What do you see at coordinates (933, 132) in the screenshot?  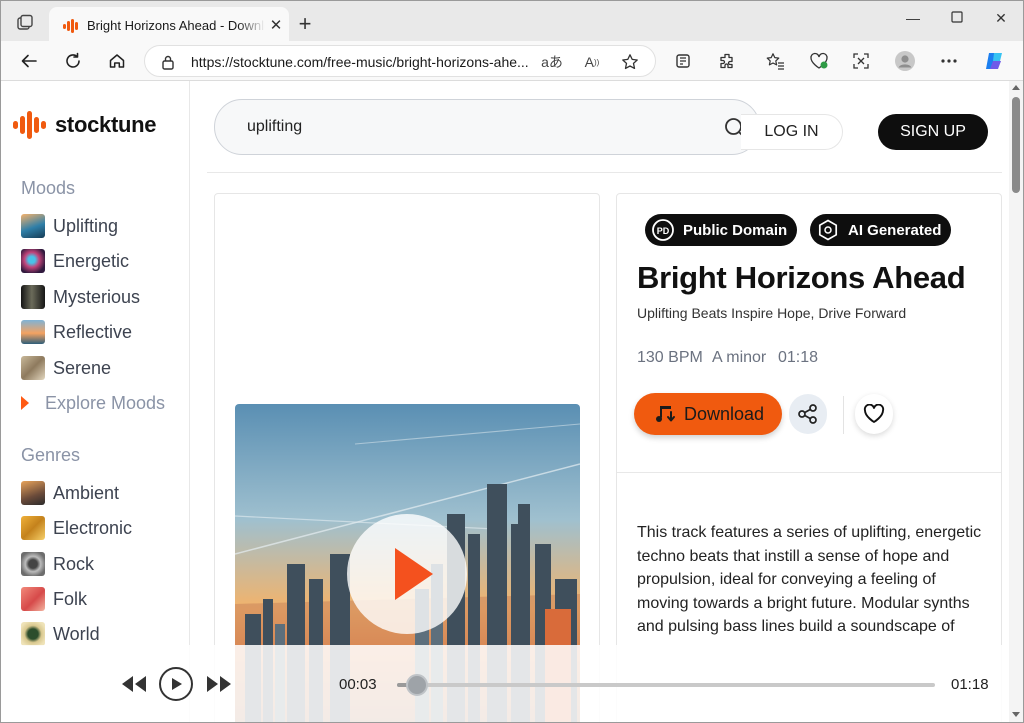 I see `signup-button: SIGN UP` at bounding box center [933, 132].